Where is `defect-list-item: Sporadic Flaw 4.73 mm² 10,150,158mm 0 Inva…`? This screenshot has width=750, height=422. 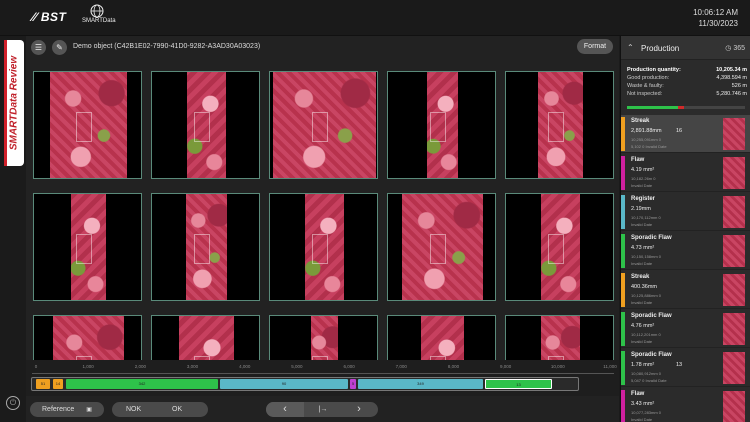 defect-list-item: Sporadic Flaw 4.73 mm² 10,150,158mm 0 Inva… is located at coordinates (685, 251).